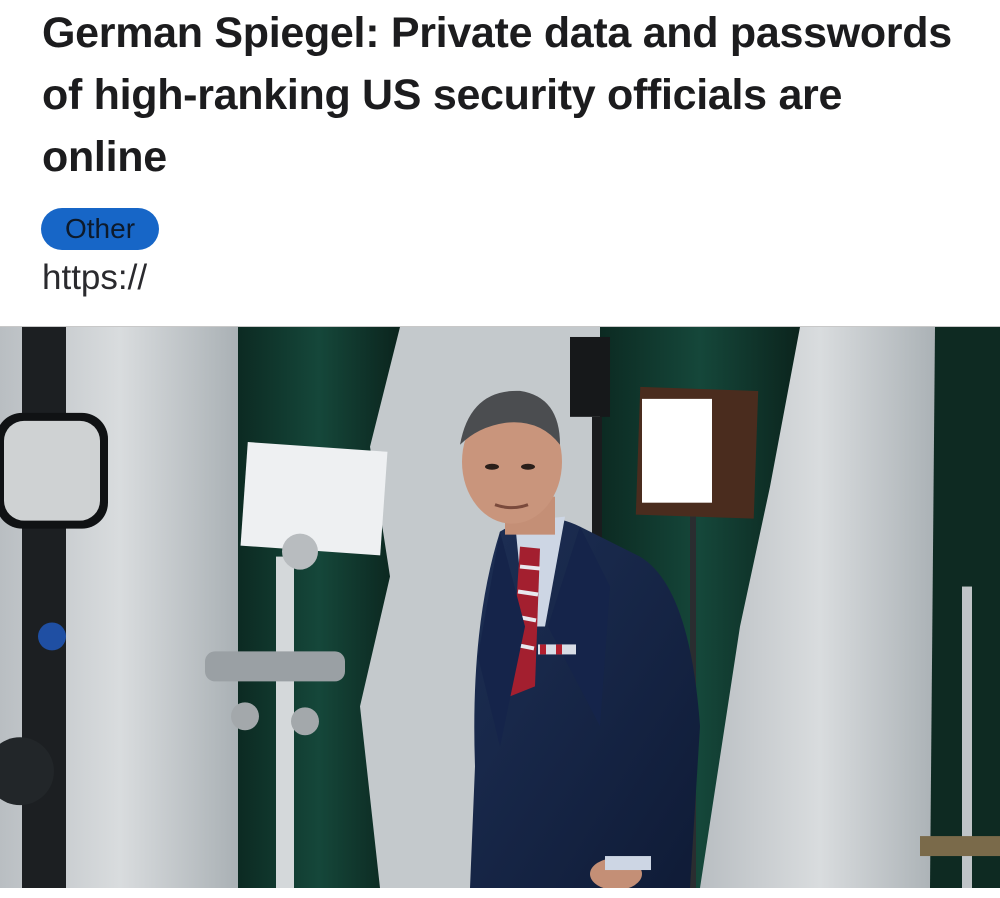 This screenshot has width=1000, height=898. Describe the element at coordinates (100, 229) in the screenshot. I see `category-badge: Other` at that location.